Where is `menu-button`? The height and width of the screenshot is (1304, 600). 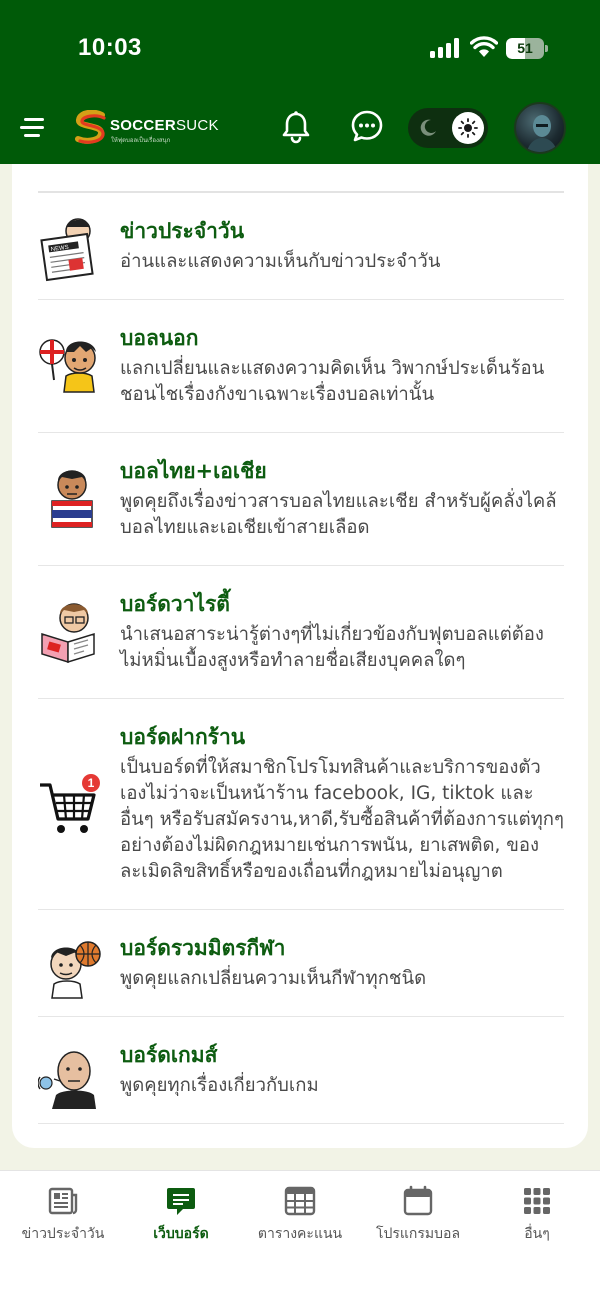 menu-button is located at coordinates (33, 127).